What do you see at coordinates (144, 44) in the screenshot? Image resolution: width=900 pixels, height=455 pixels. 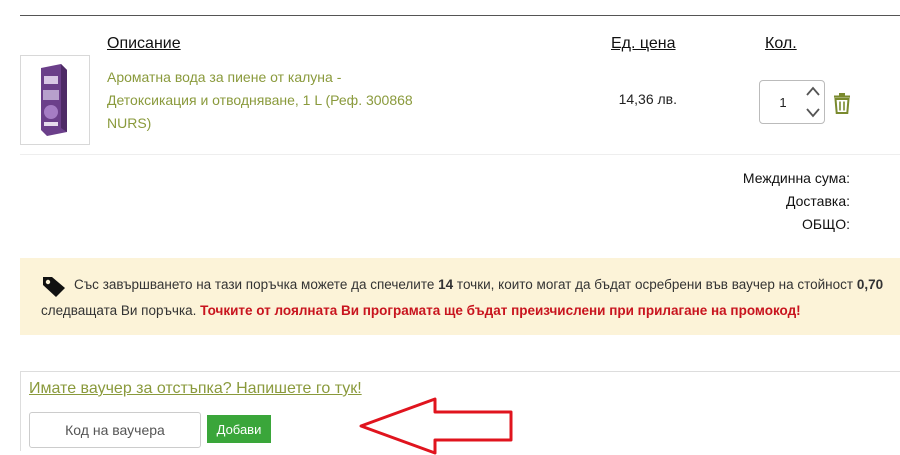 I see `column-header-description: Описание` at bounding box center [144, 44].